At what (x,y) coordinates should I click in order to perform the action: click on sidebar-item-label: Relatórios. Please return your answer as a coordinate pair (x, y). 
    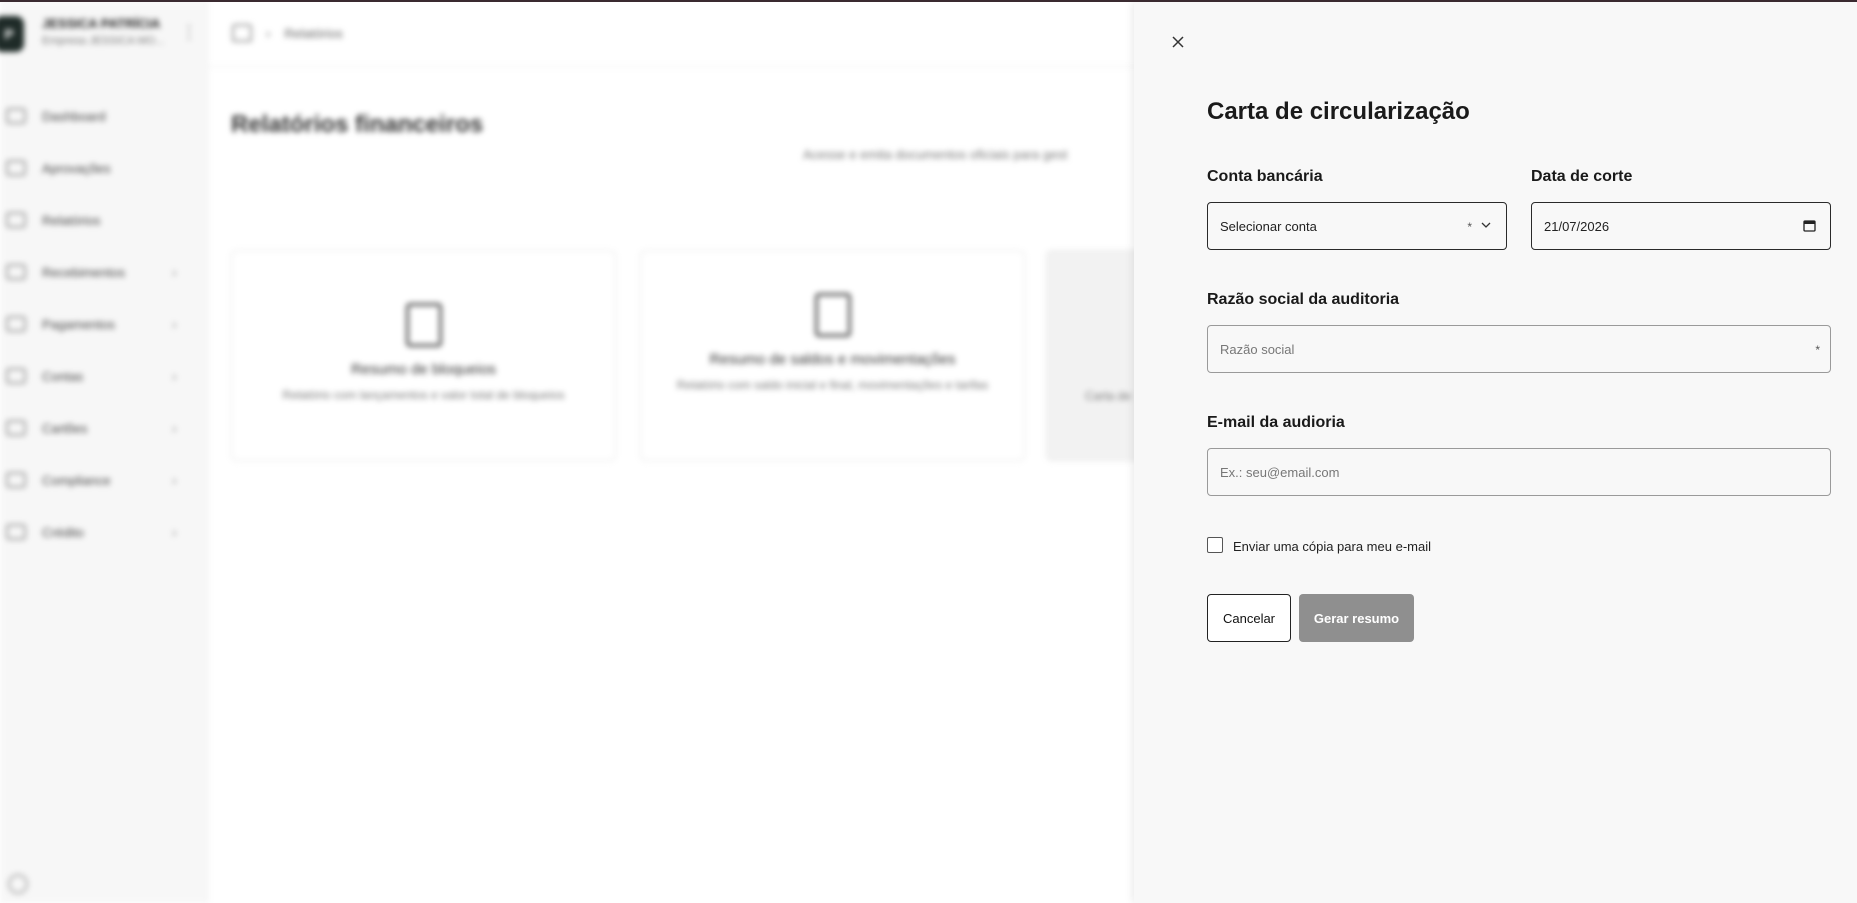
    Looking at the image, I should click on (71, 220).